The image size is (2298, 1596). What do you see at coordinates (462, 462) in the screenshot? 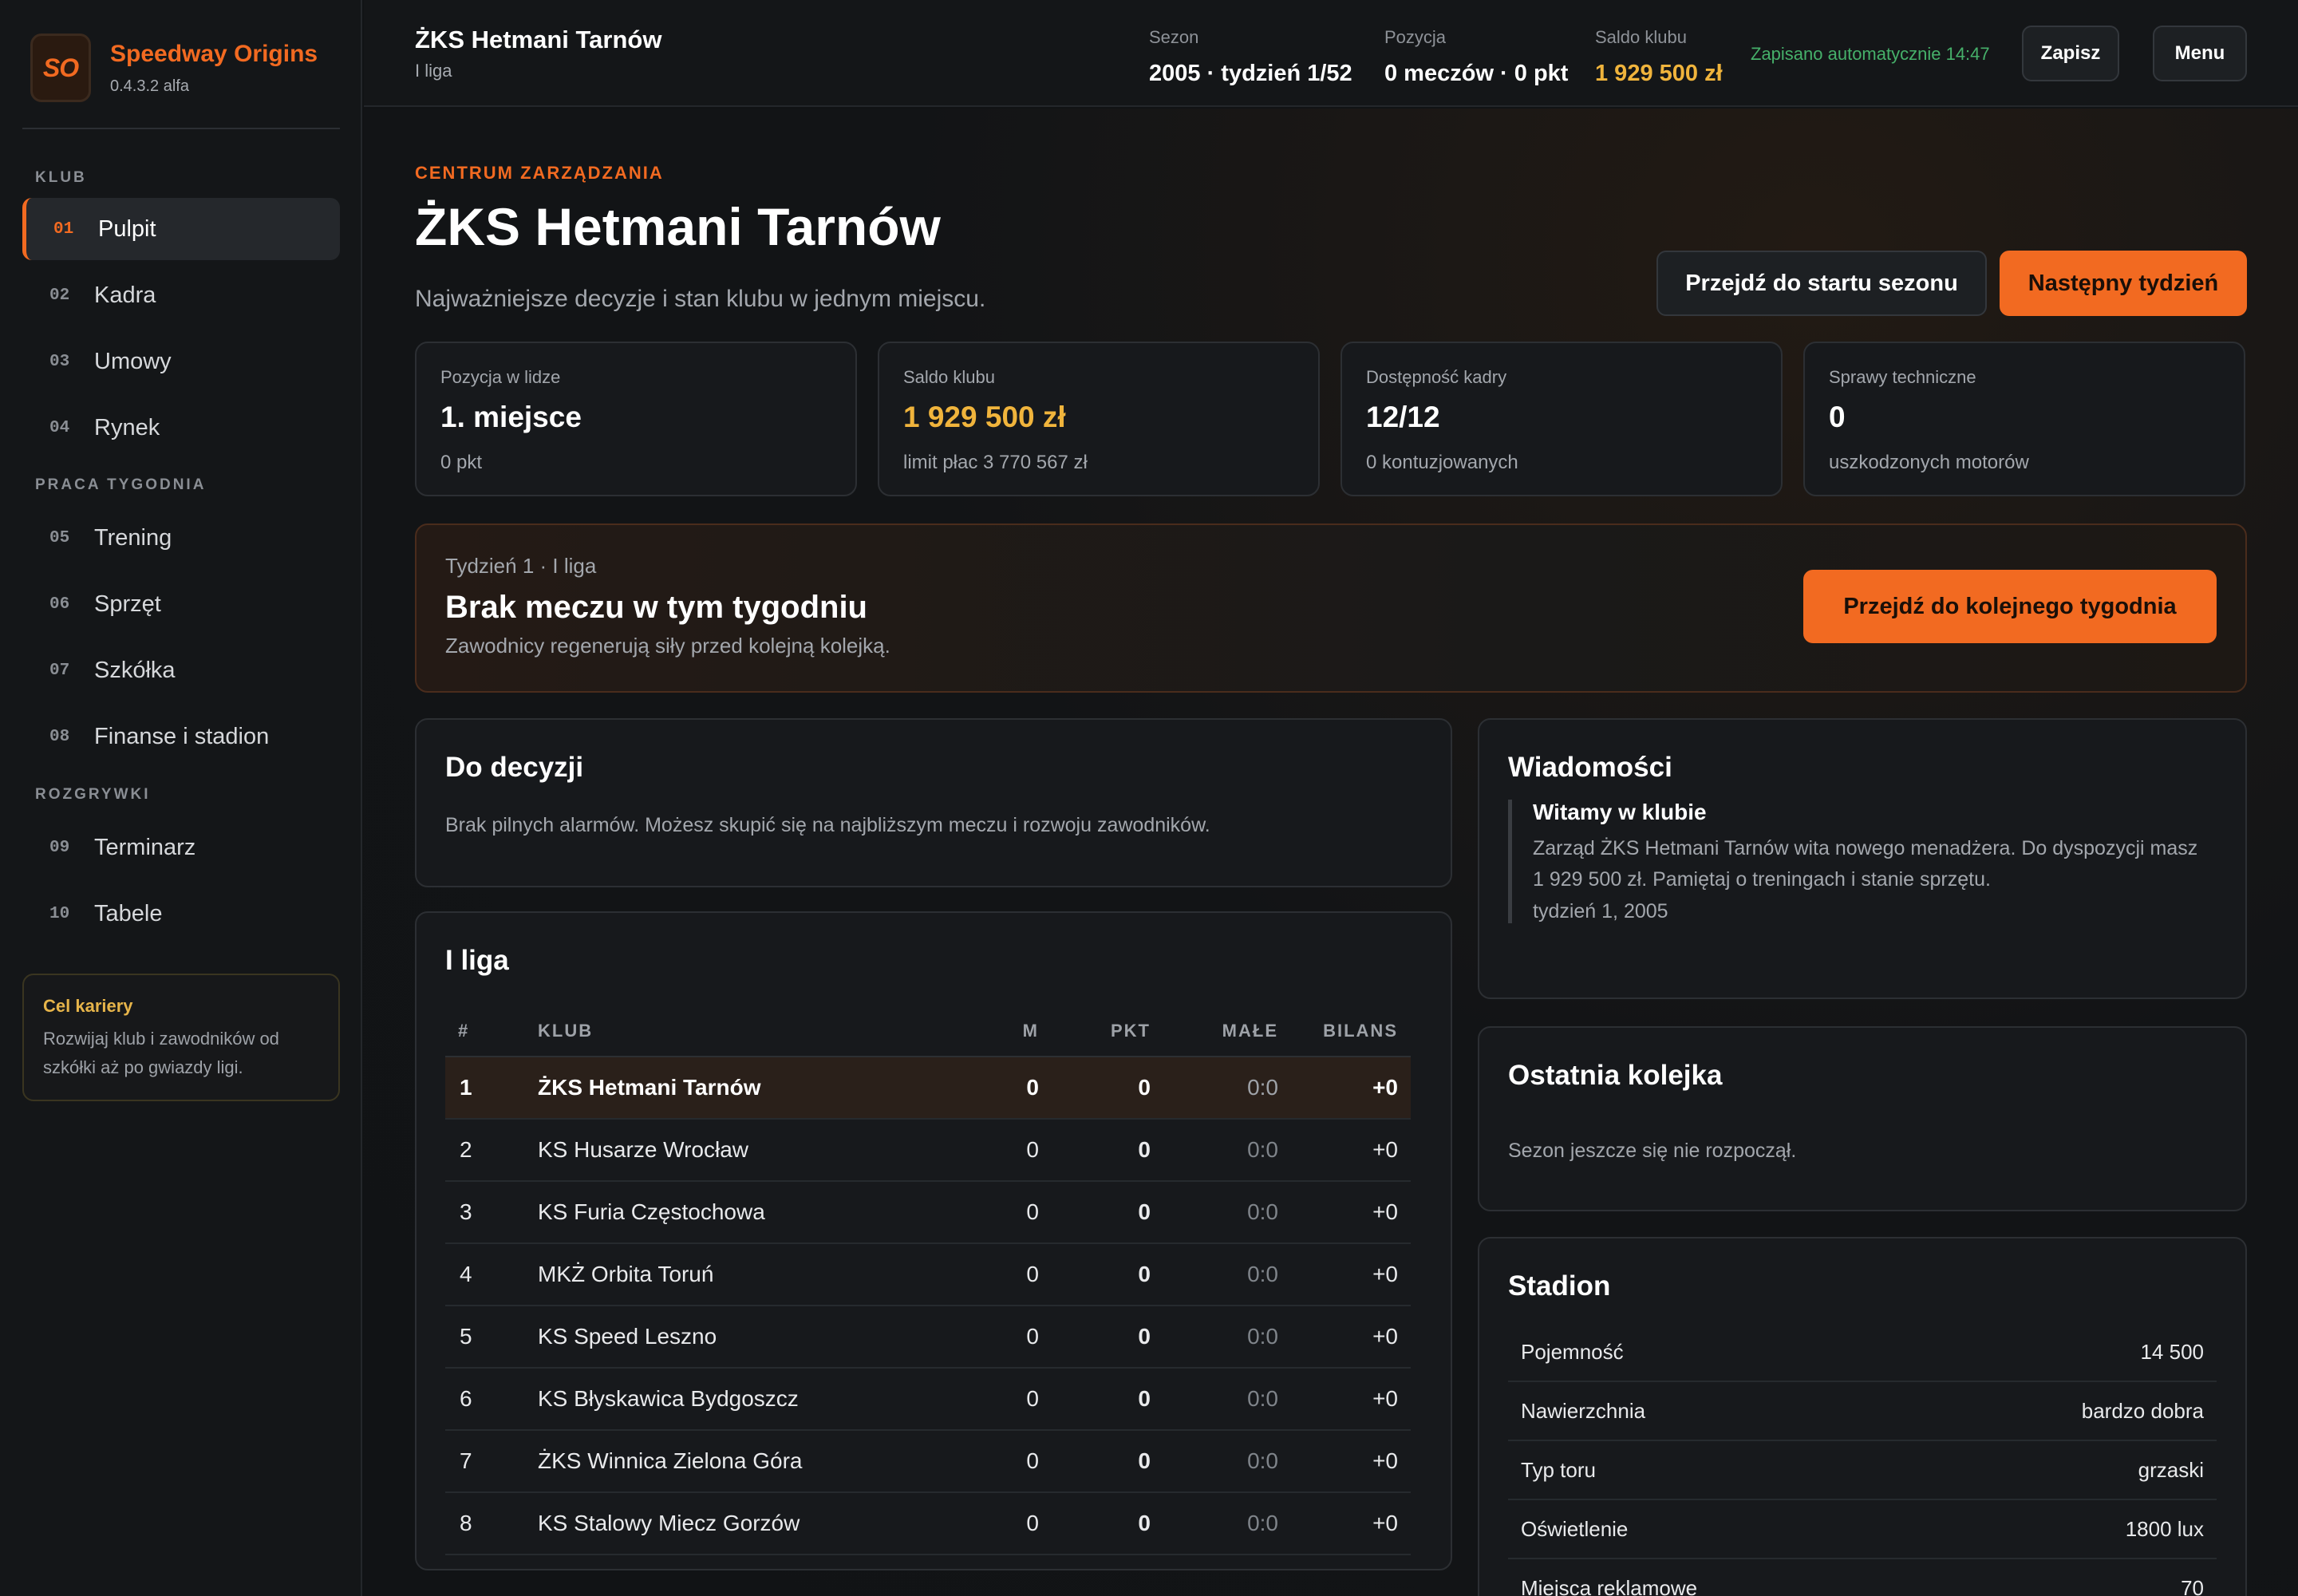
I see `kpi-sub: 0 pkt` at bounding box center [462, 462].